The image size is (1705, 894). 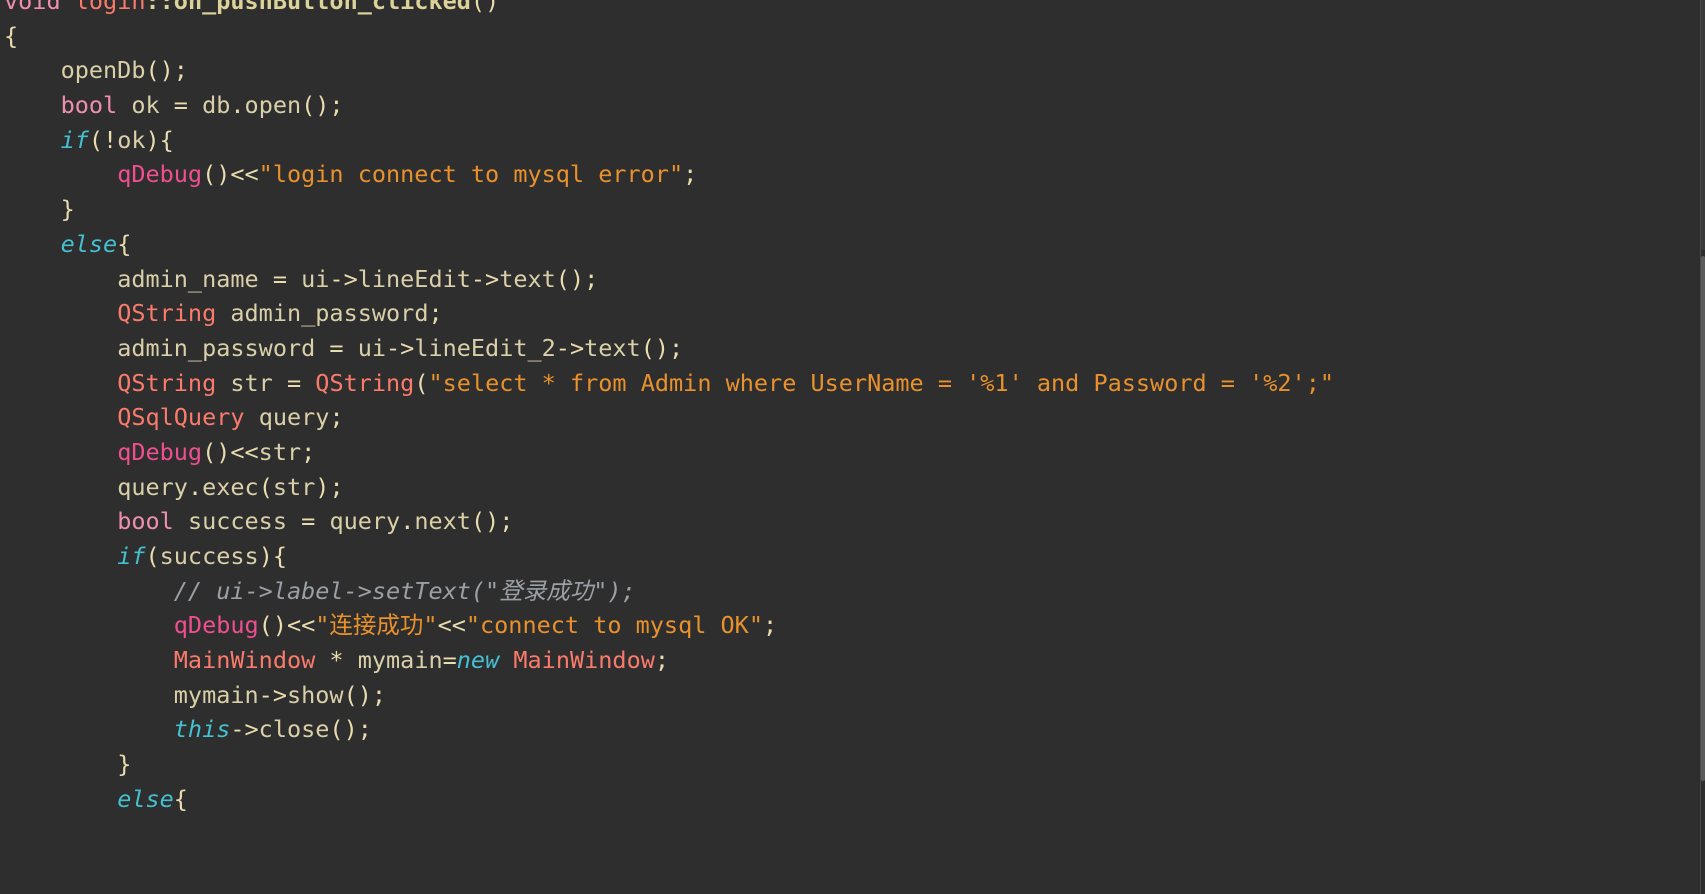 What do you see at coordinates (89, 105) in the screenshot?
I see `code-token: bool` at bounding box center [89, 105].